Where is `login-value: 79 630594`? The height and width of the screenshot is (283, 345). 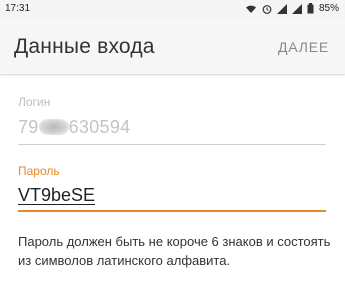 login-value: 79 630594 is located at coordinates (74, 127).